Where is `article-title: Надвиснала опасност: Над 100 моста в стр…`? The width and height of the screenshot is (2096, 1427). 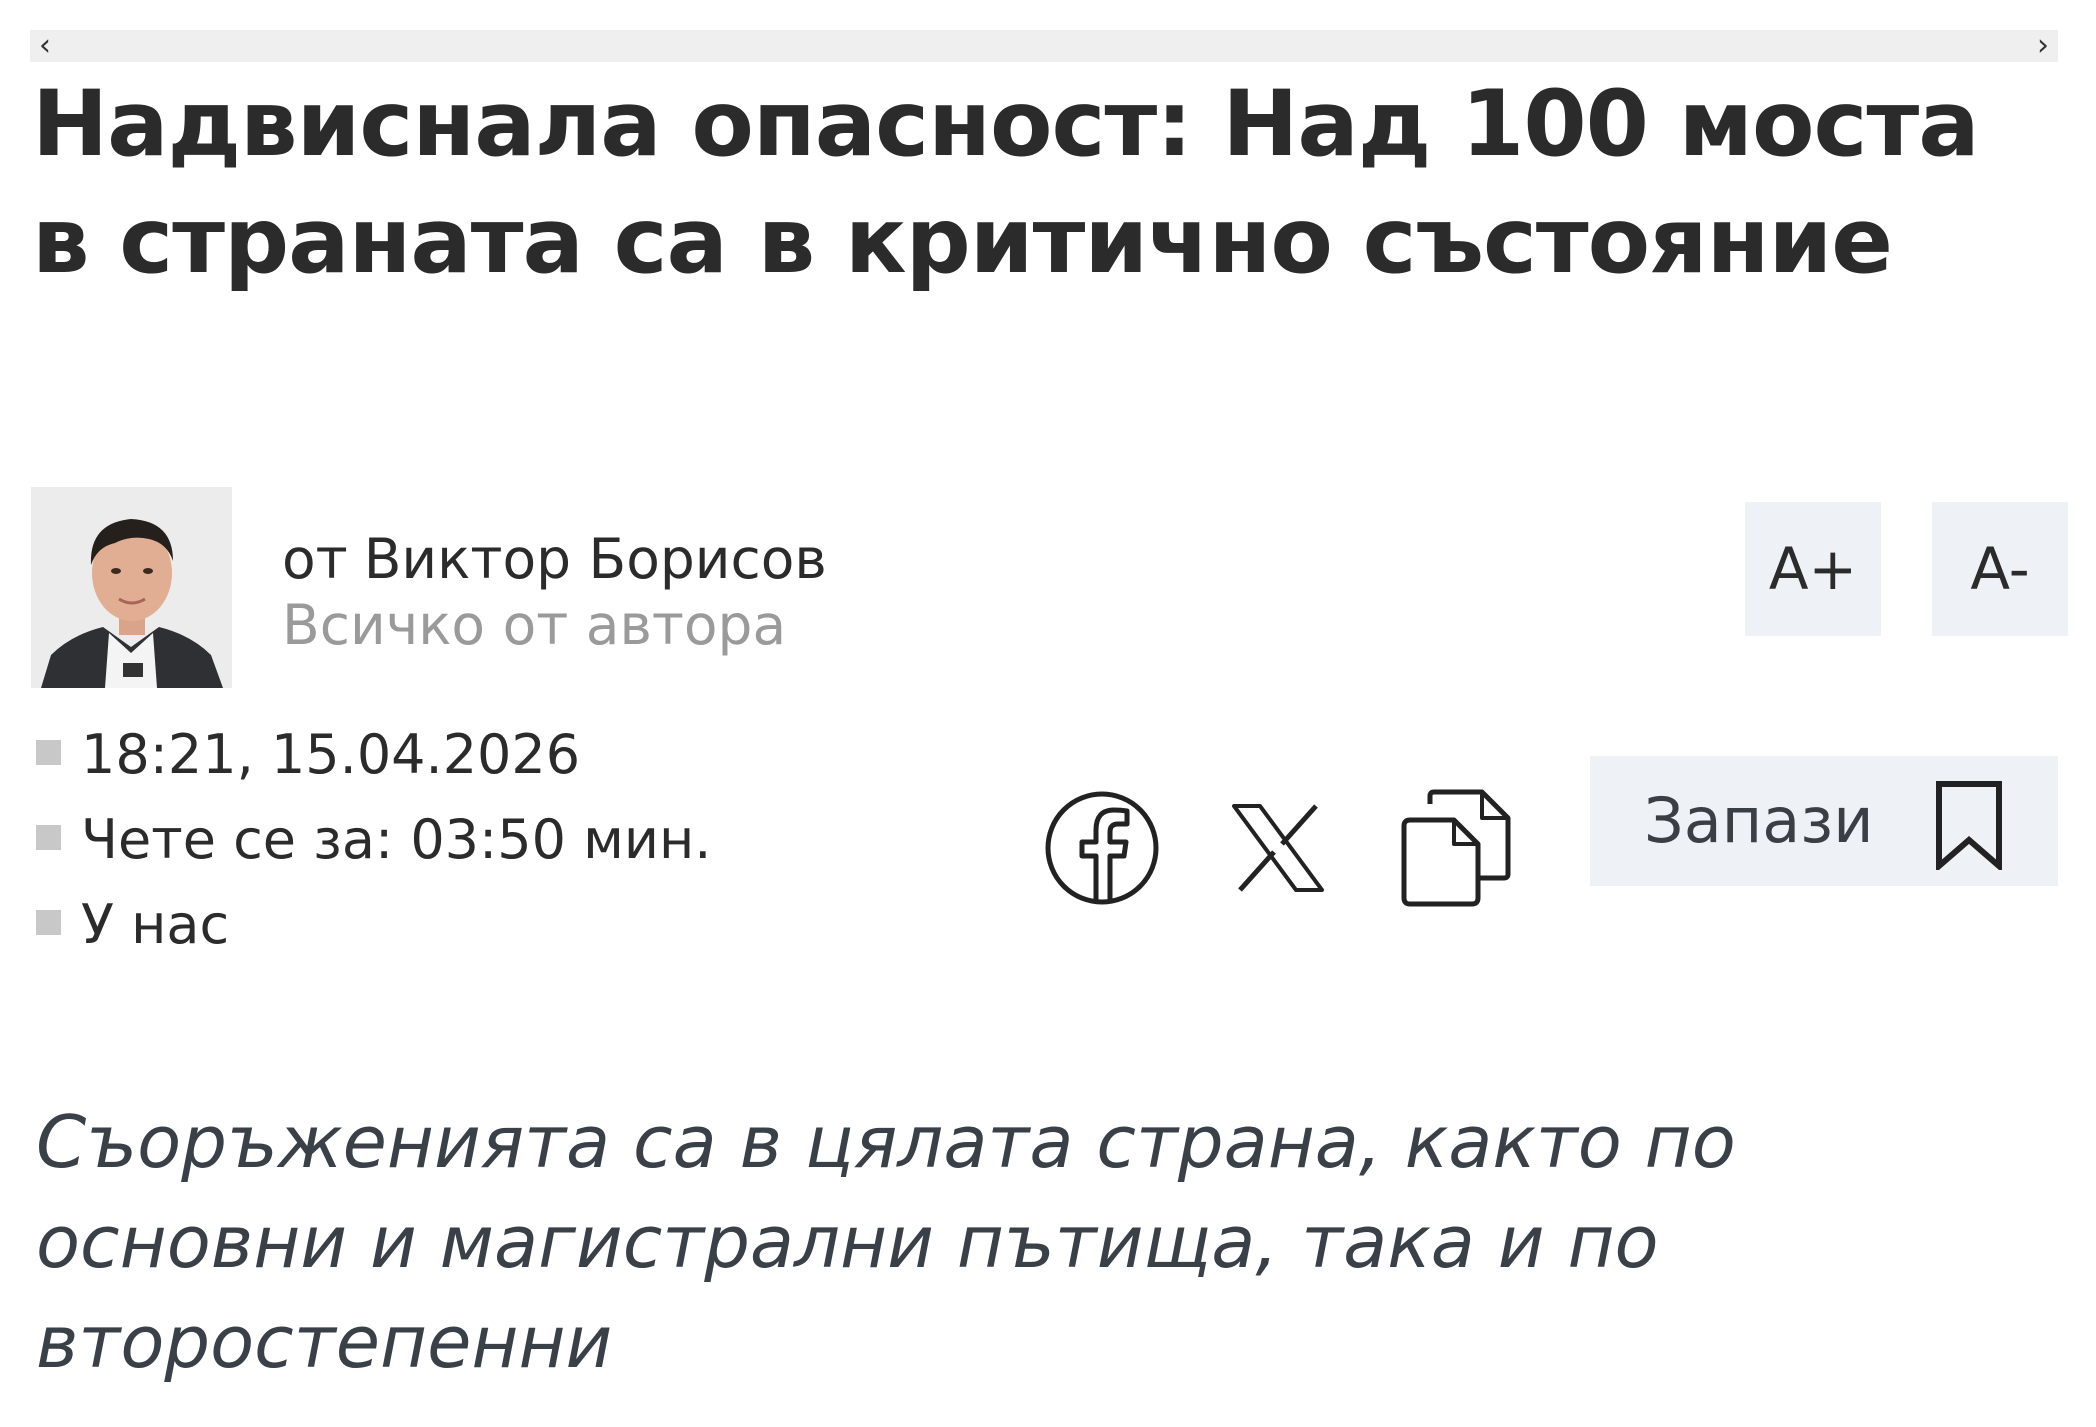 article-title: Надвиснала опасност: Над 100 моста в стр… is located at coordinates (1006, 183).